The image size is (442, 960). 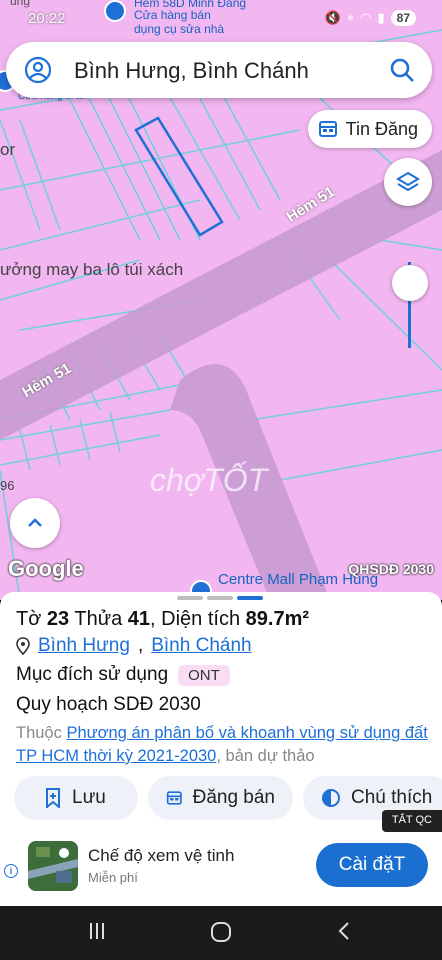 I want to click on ad-app-icon, so click(x=53, y=866).